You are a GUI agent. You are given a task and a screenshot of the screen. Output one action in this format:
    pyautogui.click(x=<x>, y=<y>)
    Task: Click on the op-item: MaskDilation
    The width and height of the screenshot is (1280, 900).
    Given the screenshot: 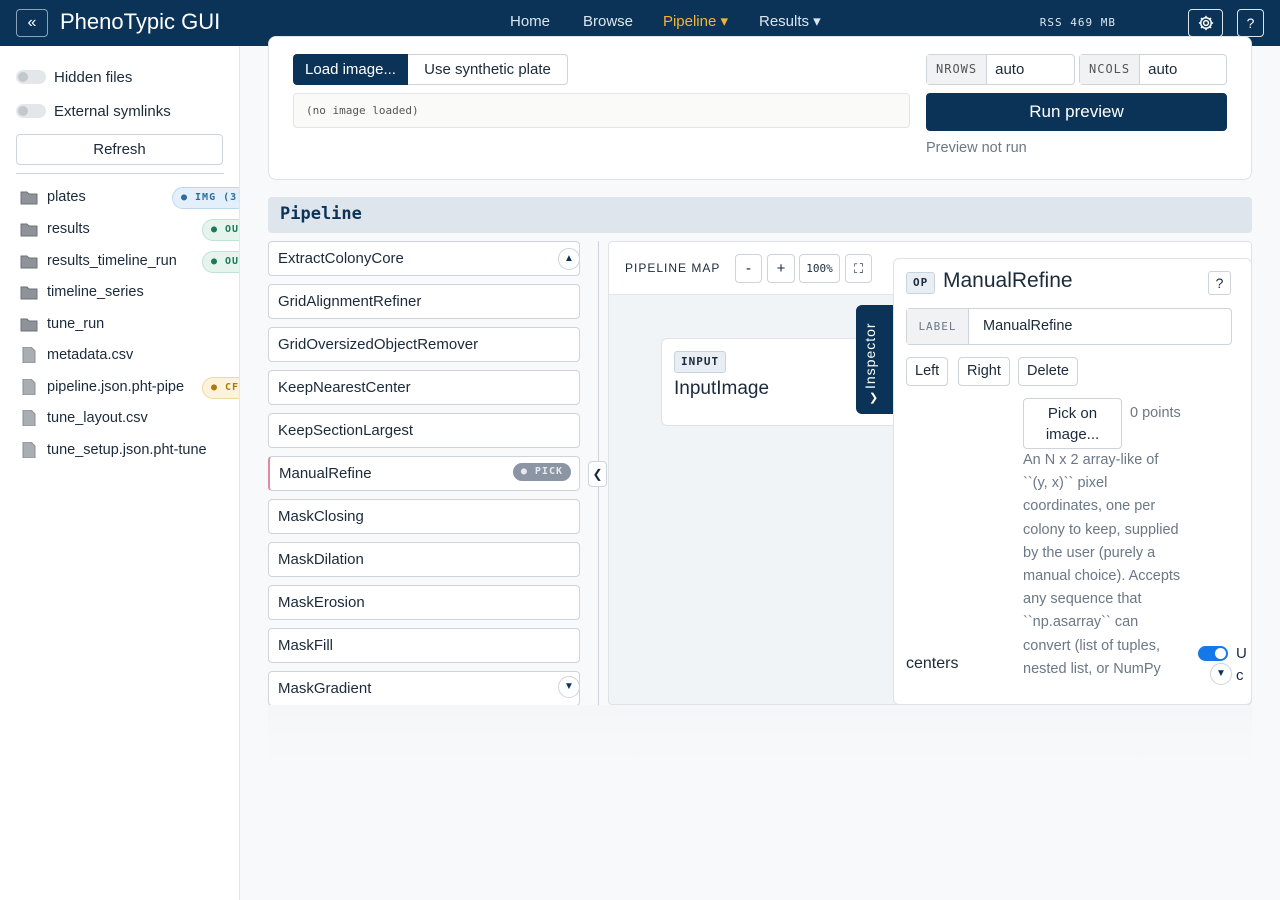 What is the action you would take?
    pyautogui.click(x=424, y=559)
    